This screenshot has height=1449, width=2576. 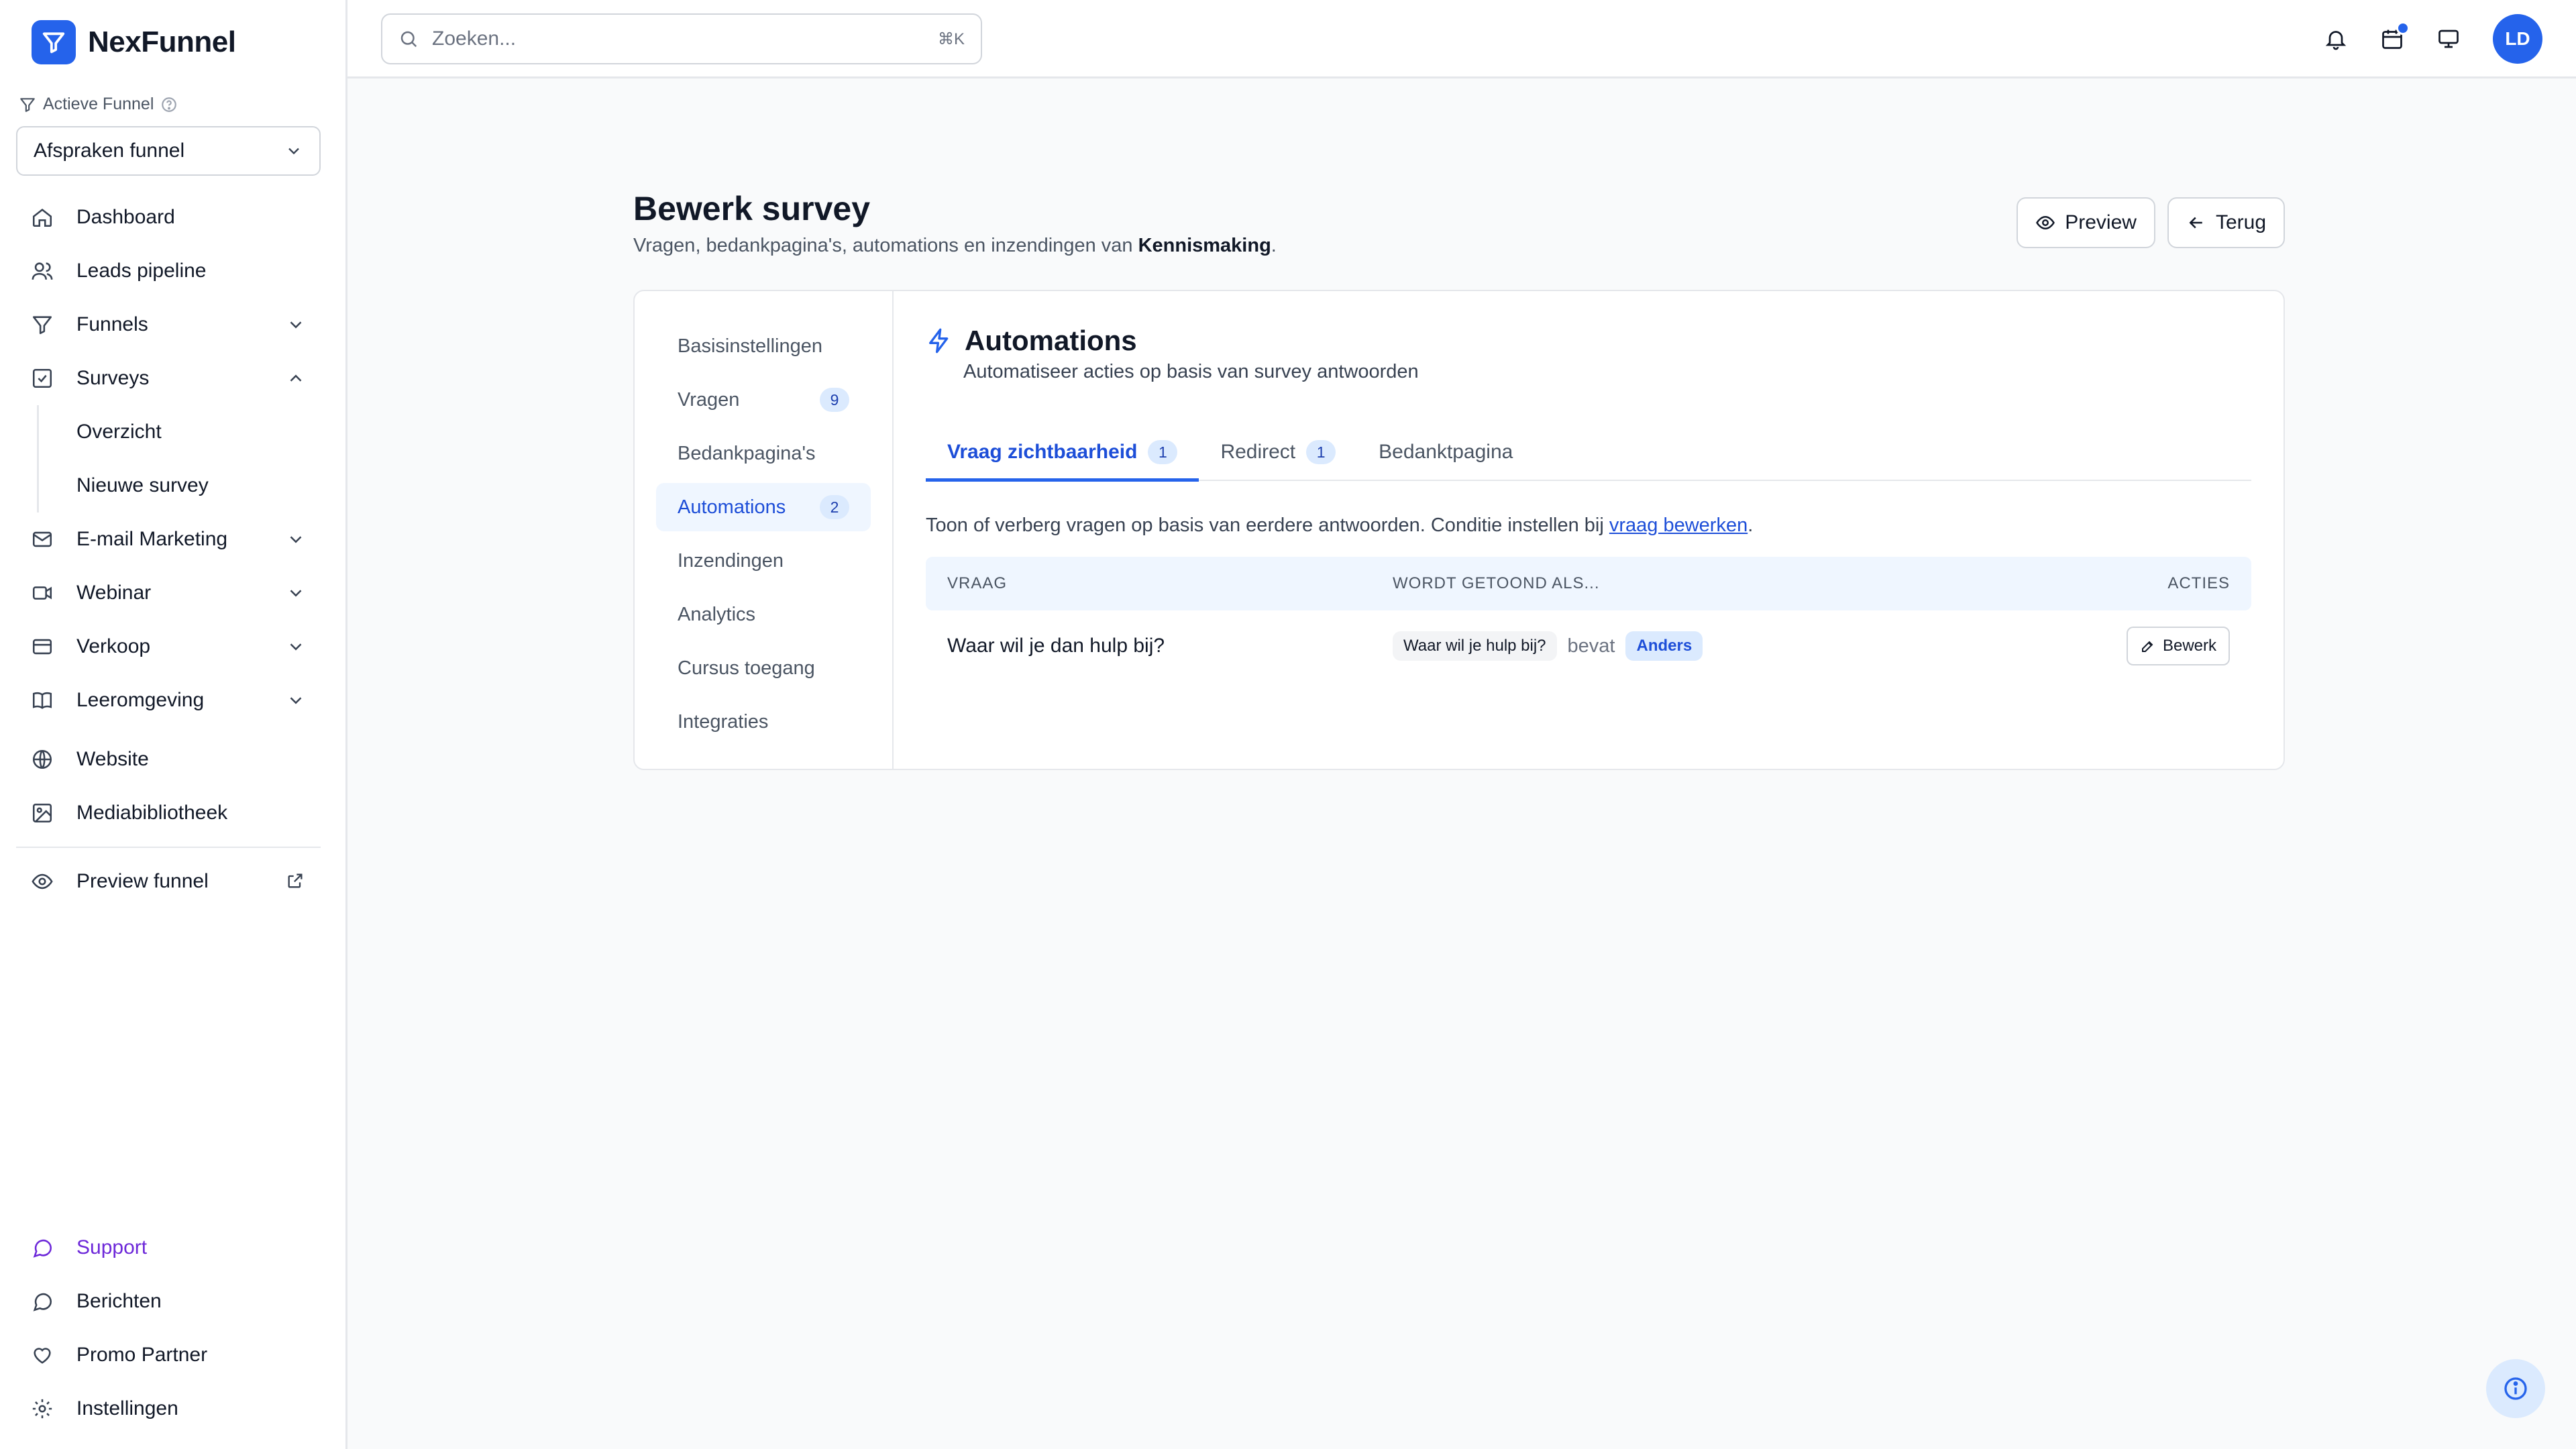 What do you see at coordinates (834, 507) in the screenshot?
I see `count-badge: 2` at bounding box center [834, 507].